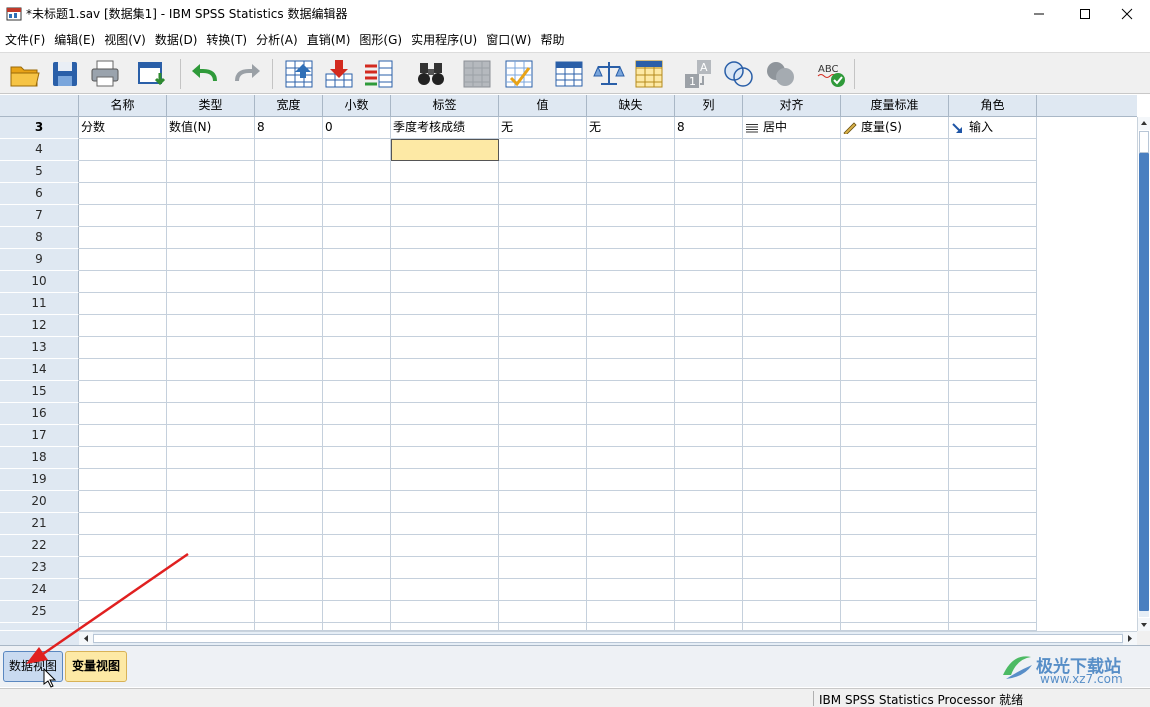  I want to click on menu-help: 帮助, so click(554, 40).